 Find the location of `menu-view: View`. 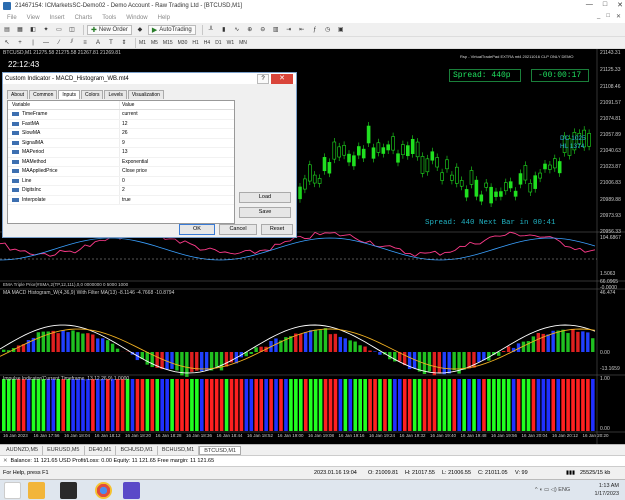

menu-view: View is located at coordinates (33, 18).